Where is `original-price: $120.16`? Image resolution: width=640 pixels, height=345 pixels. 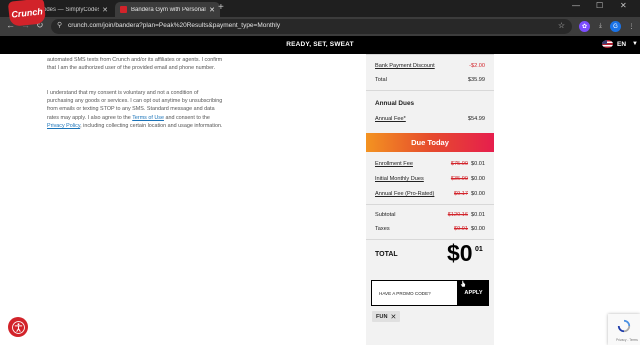 original-price: $120.16 is located at coordinates (457, 215).